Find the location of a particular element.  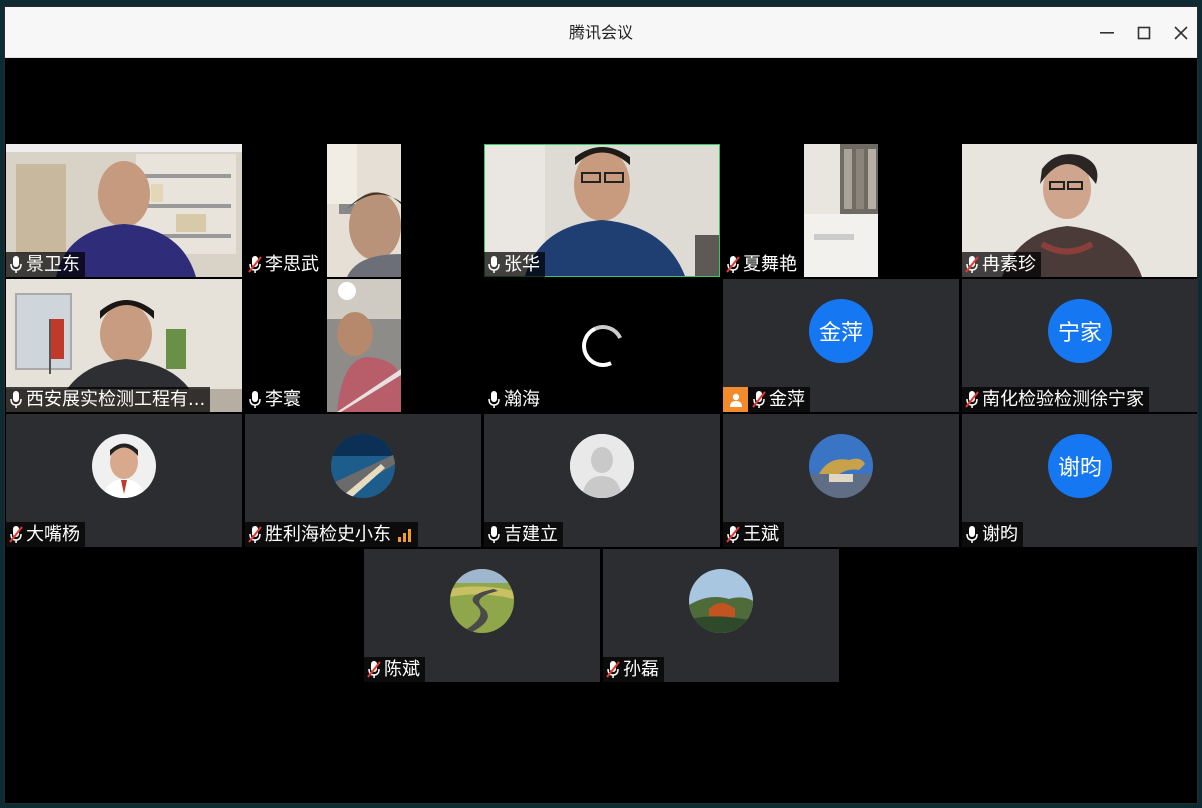

participant-nameplate: 陈斌 is located at coordinates (394, 669).